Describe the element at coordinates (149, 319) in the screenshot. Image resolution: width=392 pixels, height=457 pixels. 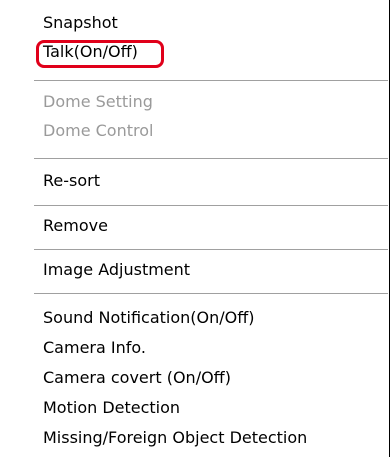
I see `menu-item-sound-notification: Sound Notification(On/Off)` at that location.